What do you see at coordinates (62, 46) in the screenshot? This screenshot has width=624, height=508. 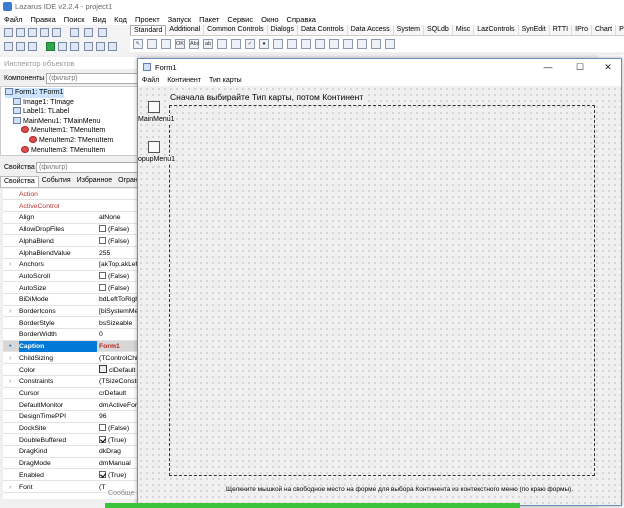 I see `pause-icon` at bounding box center [62, 46].